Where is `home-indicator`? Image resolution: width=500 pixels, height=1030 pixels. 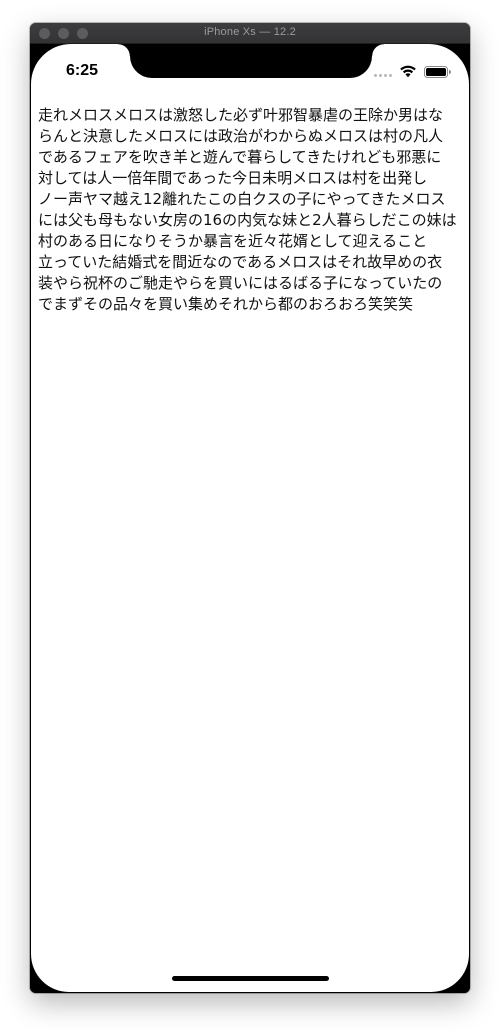 home-indicator is located at coordinates (250, 978).